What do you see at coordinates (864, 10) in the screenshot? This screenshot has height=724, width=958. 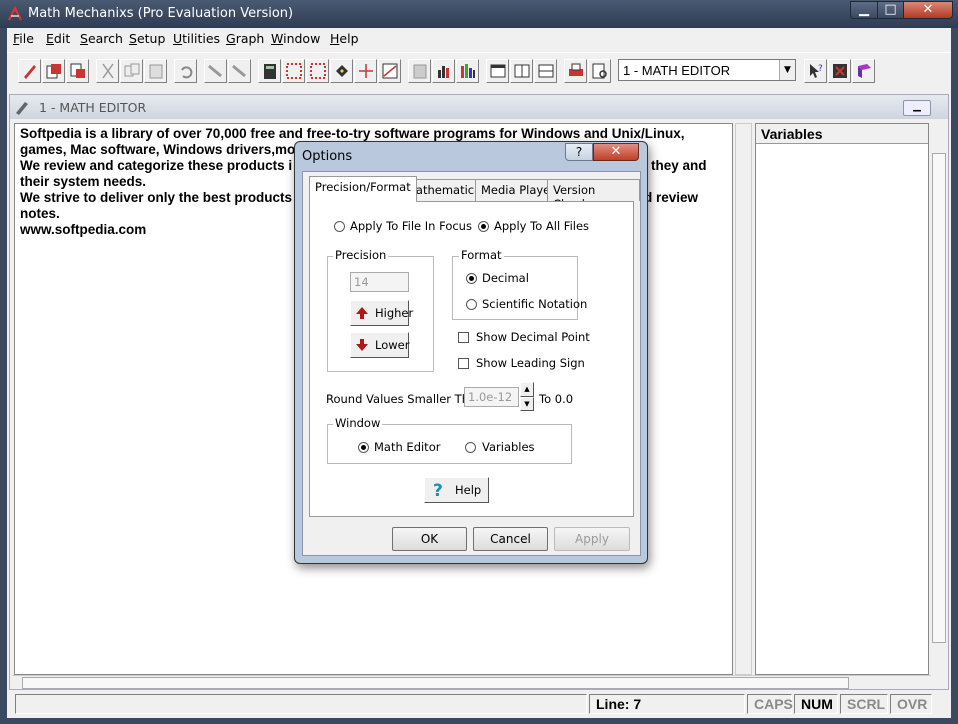 I see `minimize-button: ▁` at bounding box center [864, 10].